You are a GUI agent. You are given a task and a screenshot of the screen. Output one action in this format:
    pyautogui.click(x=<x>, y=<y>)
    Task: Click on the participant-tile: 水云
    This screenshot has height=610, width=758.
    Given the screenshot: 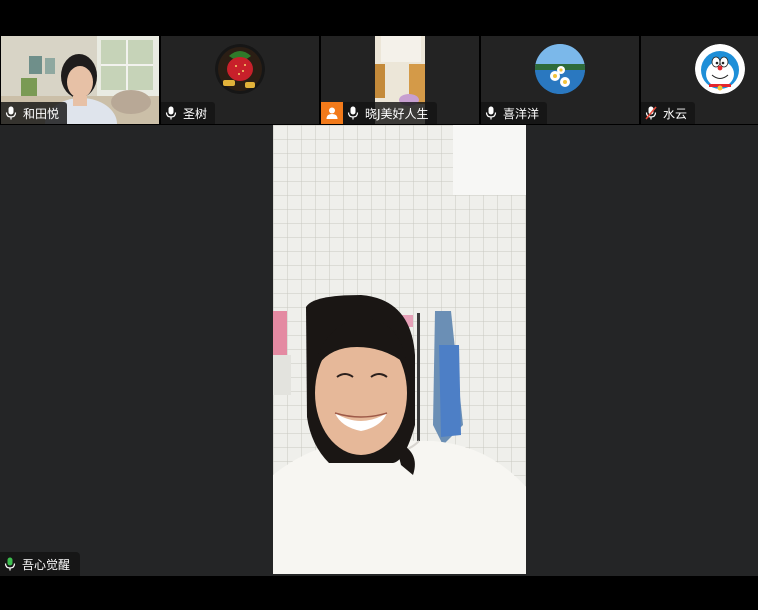 What is the action you would take?
    pyautogui.click(x=699, y=80)
    